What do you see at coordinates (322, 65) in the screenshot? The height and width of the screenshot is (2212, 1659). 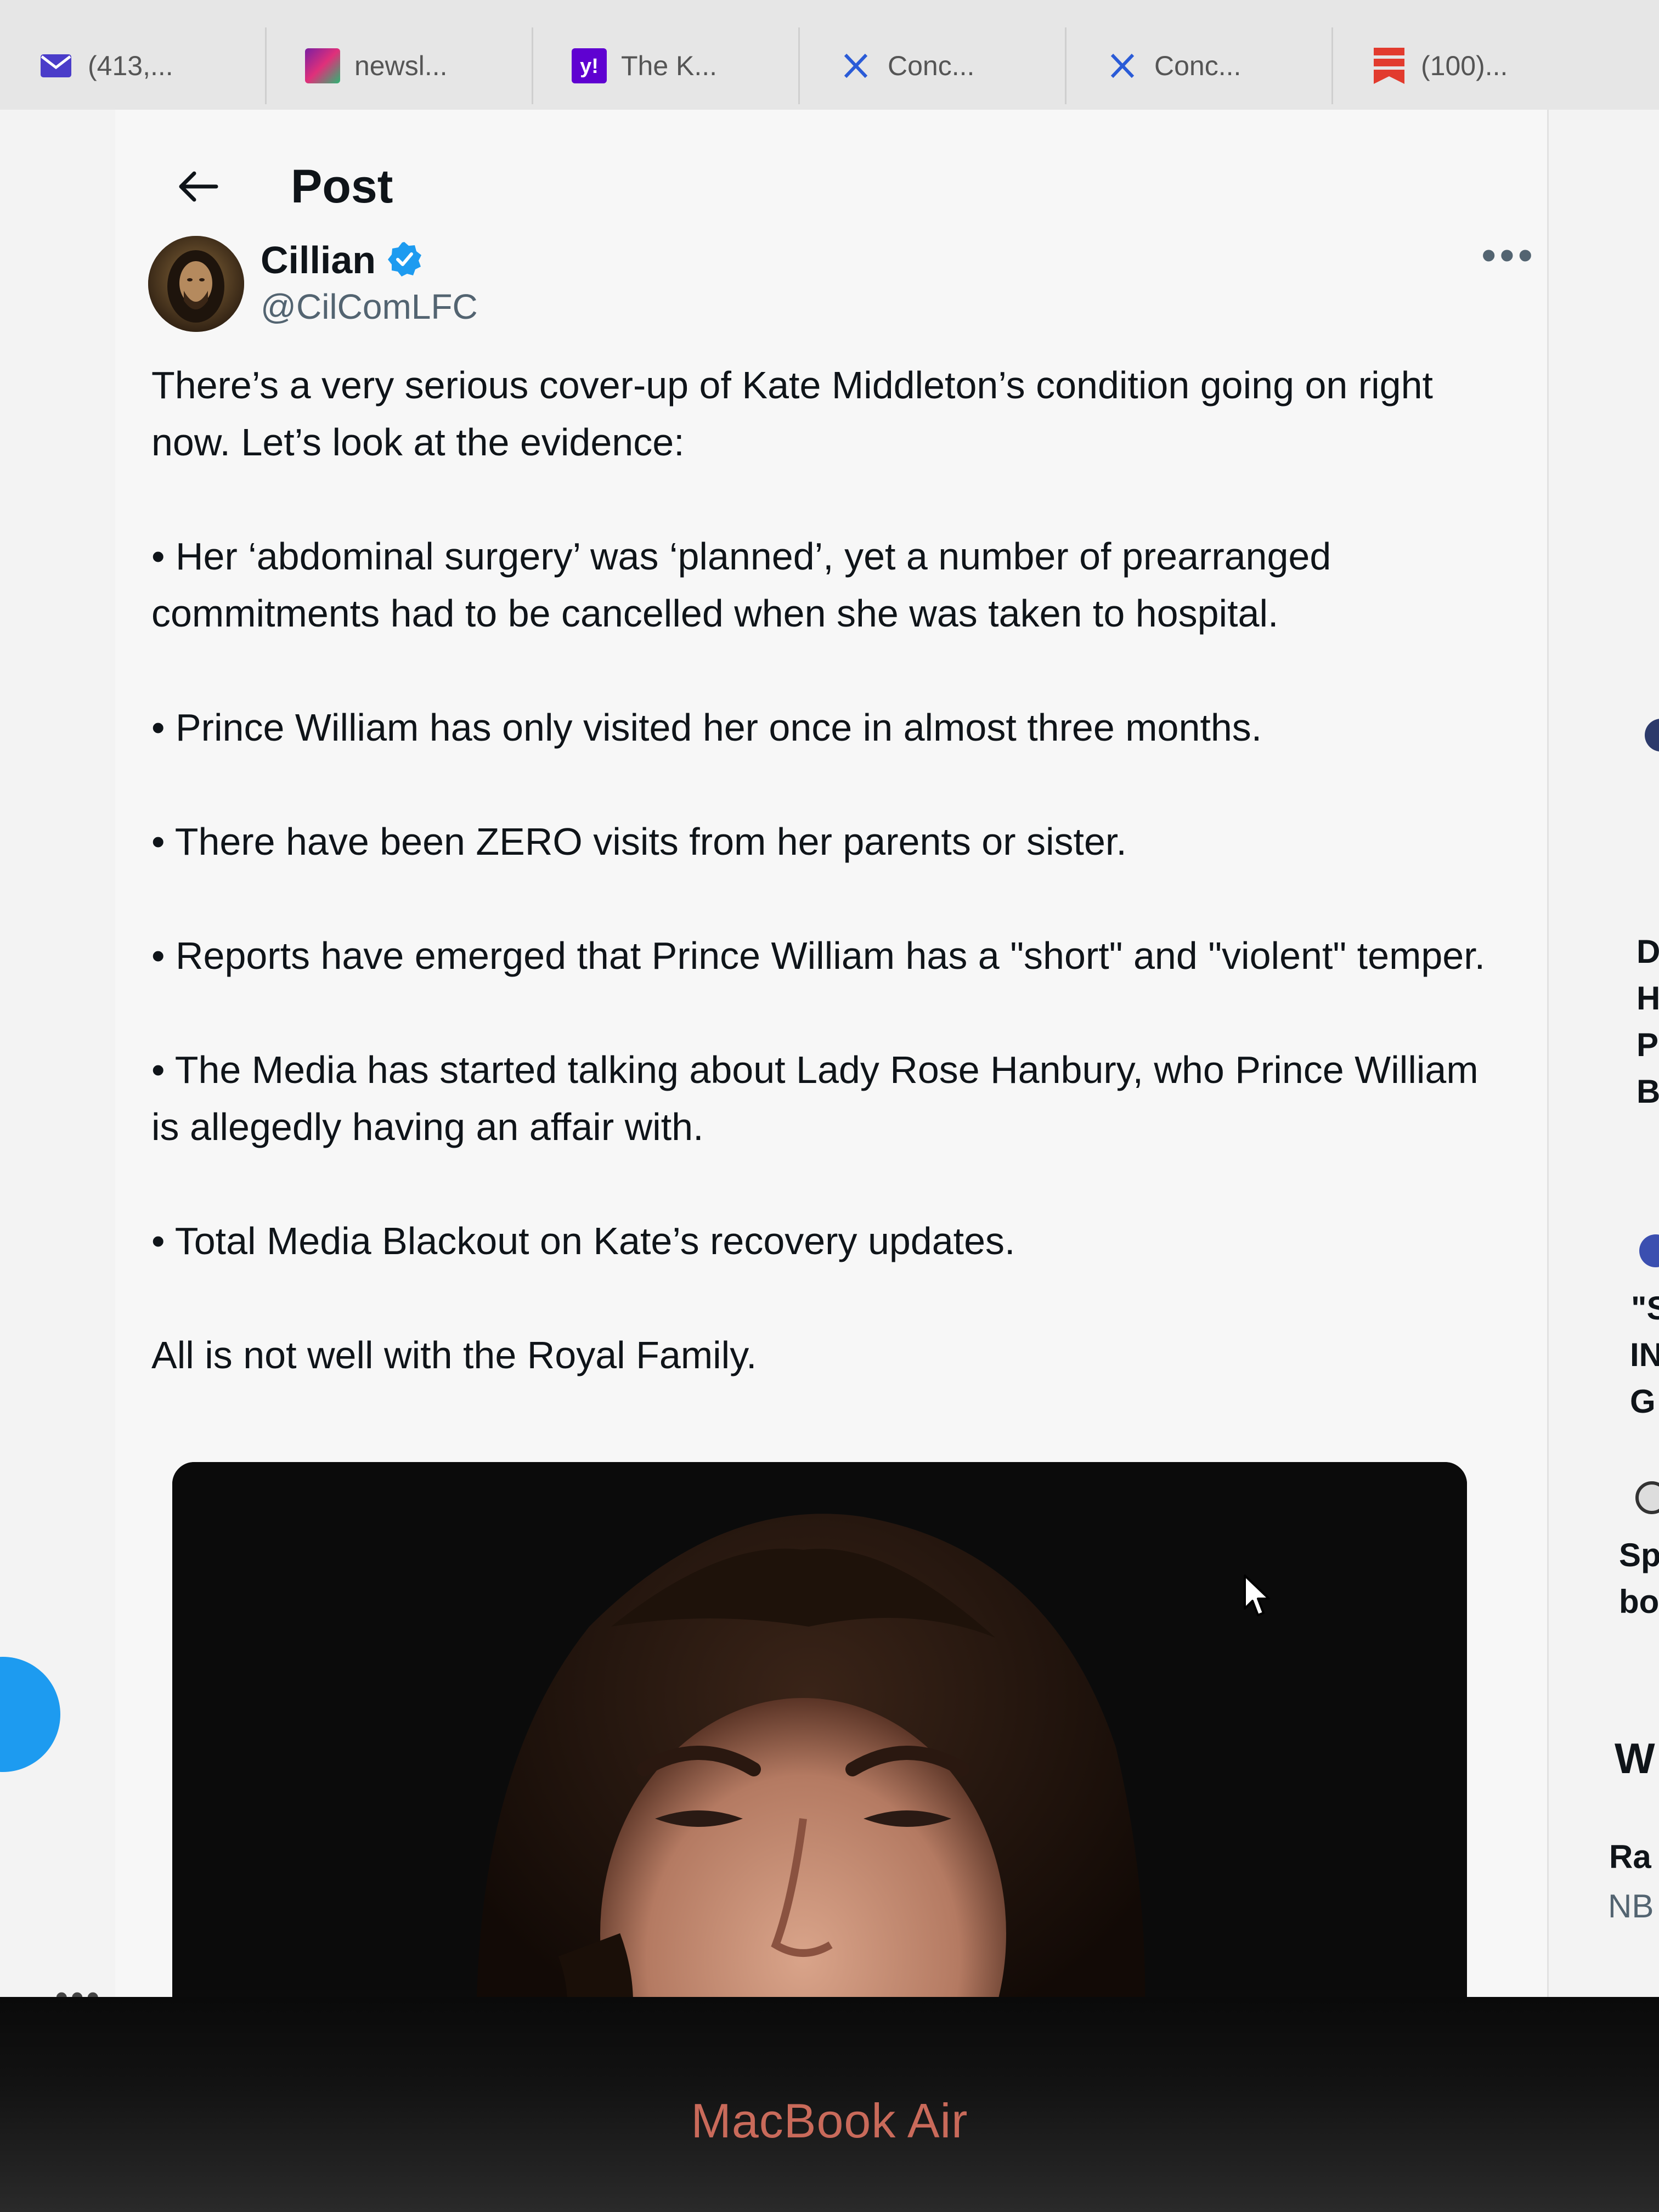 I see `gradient-favicon-icon` at bounding box center [322, 65].